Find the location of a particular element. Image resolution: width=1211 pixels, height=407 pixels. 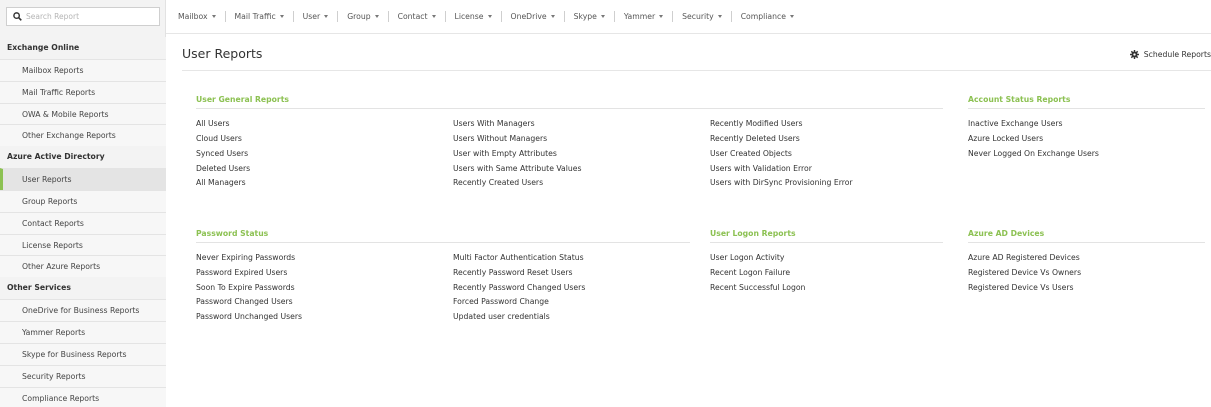

sidebar-item-other-exchange-reports: Other Exchange Reports is located at coordinates (83, 135).